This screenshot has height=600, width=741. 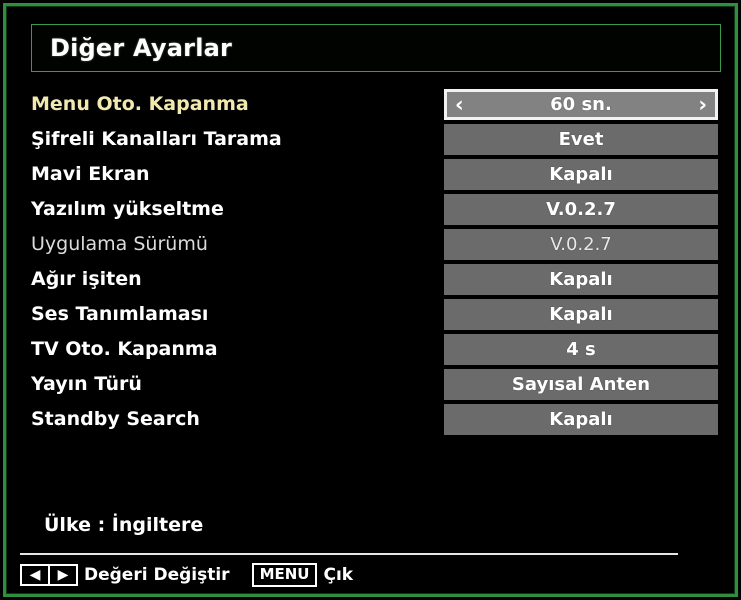 What do you see at coordinates (127, 209) in the screenshot?
I see `settings-row-label: Yazılım yükseltme` at bounding box center [127, 209].